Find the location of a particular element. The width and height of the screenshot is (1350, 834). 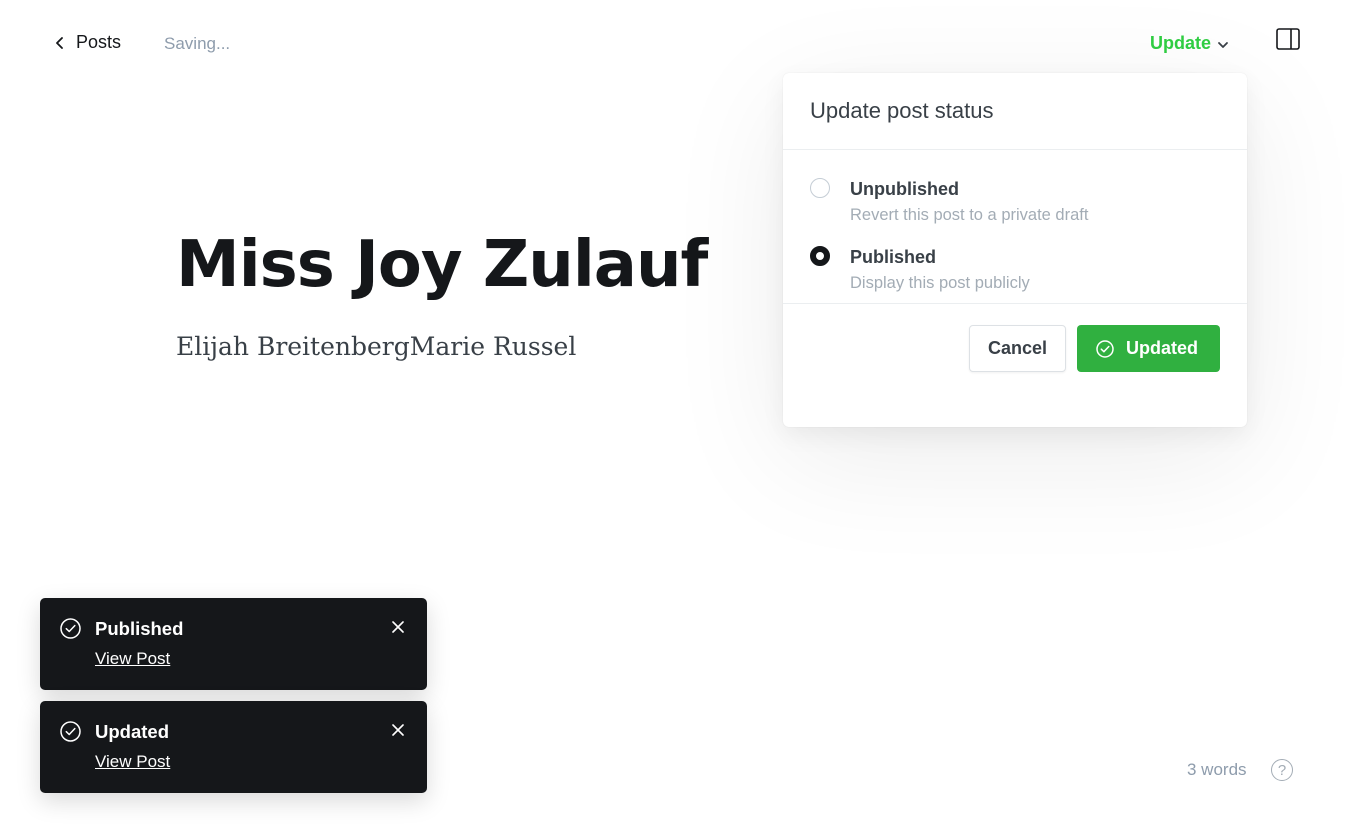

sidebar-toggle-icon is located at coordinates (1288, 39).